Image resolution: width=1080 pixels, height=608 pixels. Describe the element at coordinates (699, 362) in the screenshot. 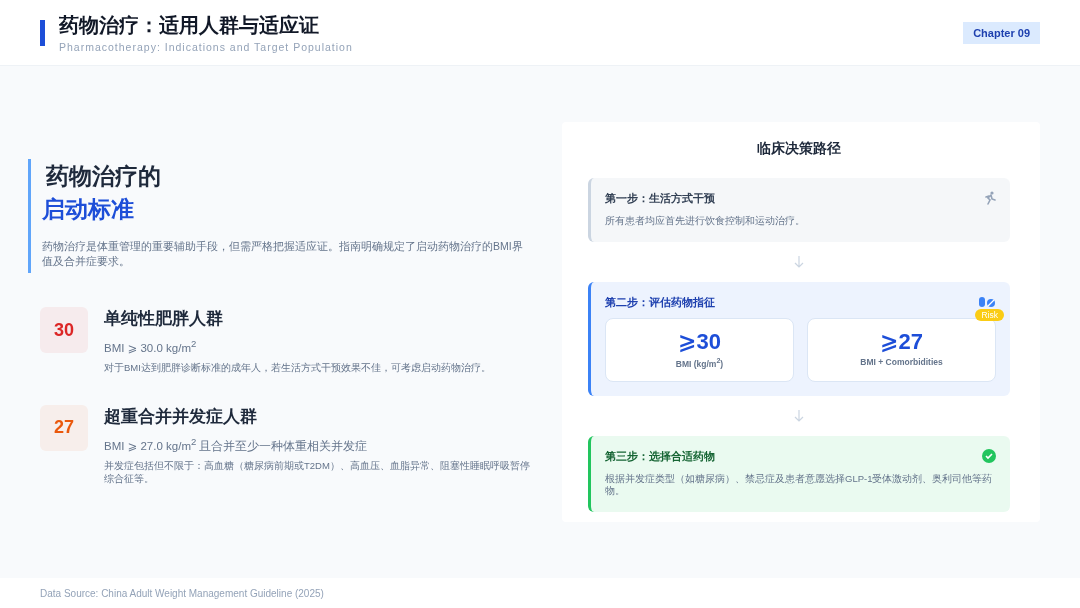

I see `metric-label: BMI (kg/m$^{2}$)` at that location.